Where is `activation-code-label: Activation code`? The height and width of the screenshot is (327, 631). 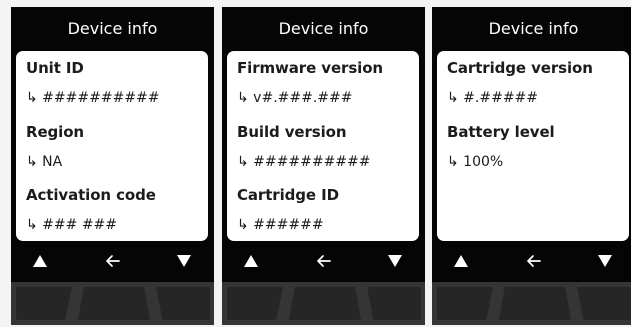
activation-code-label: Activation code is located at coordinates (91, 195).